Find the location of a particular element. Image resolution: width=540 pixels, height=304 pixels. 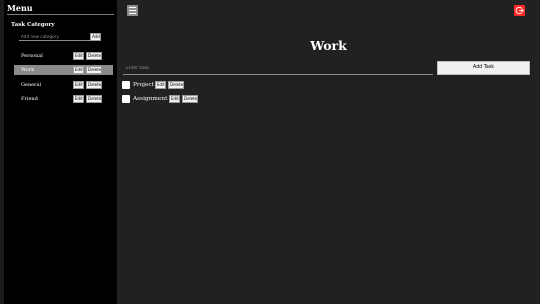

category-label: Personal is located at coordinates (32, 56).